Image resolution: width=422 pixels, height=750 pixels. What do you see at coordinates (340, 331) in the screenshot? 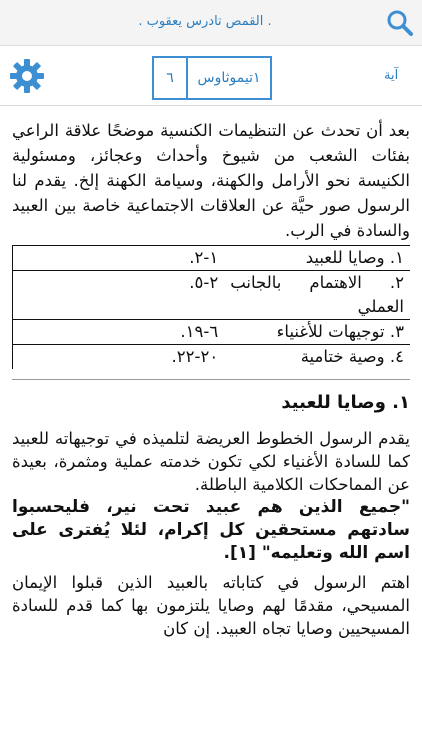
I see `outline-title: ٣. توجيهات للأغنياء` at bounding box center [340, 331].